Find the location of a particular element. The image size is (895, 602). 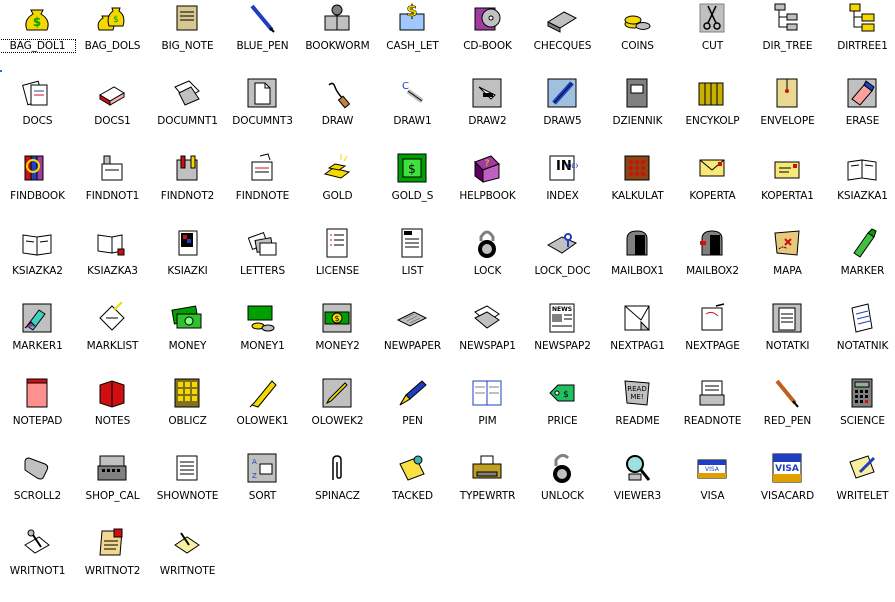

icon-item-red_pen: RED_PEN is located at coordinates (787, 414).